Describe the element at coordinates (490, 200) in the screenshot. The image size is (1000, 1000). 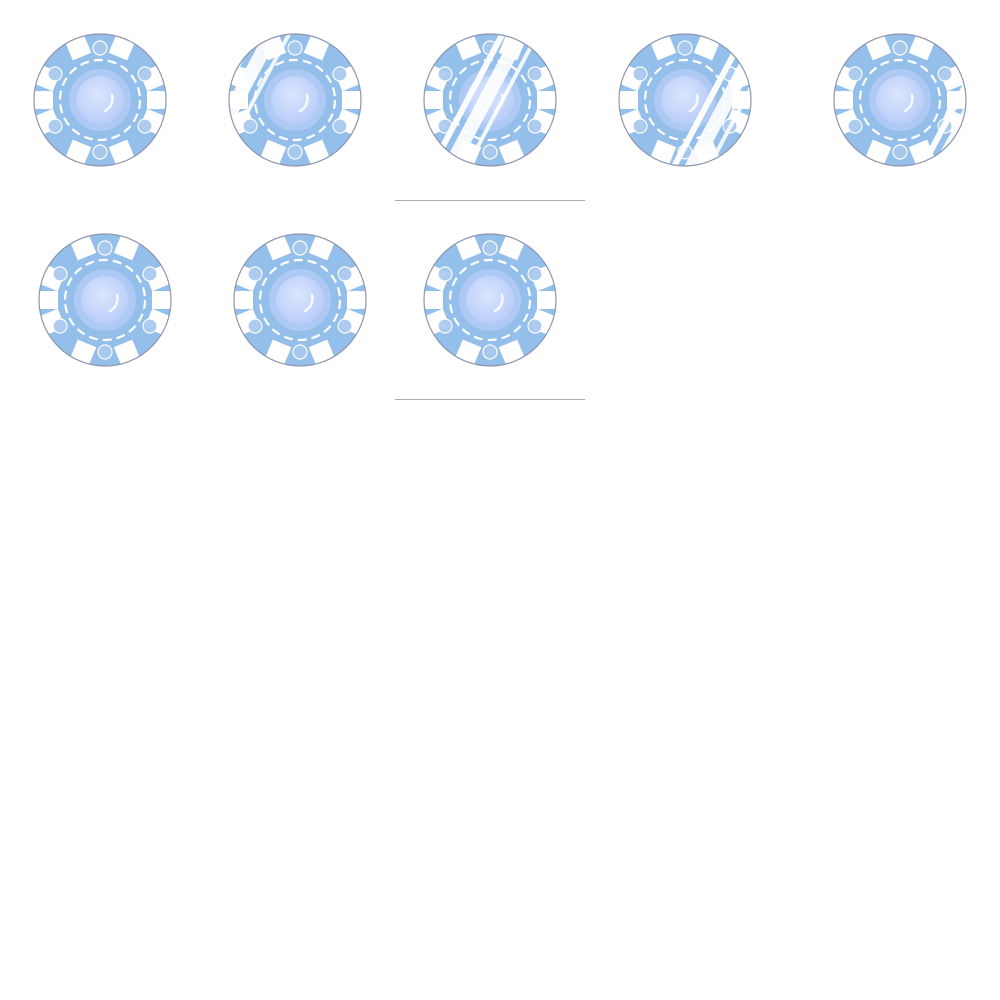
I see `frame-divider-top` at that location.